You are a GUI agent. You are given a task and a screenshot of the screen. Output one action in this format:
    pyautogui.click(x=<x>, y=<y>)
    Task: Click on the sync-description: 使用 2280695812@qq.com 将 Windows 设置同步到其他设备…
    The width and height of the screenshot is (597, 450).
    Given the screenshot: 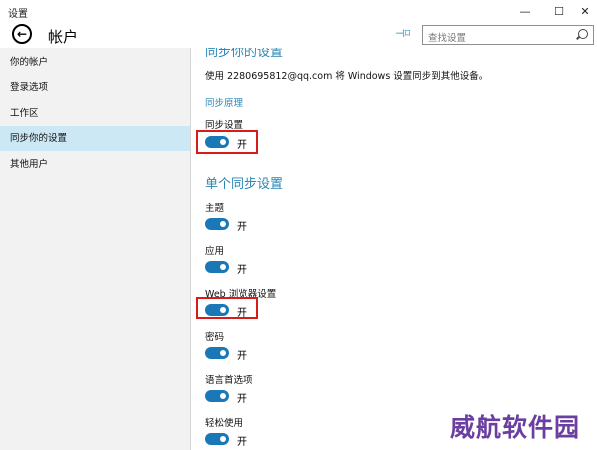 What is the action you would take?
    pyautogui.click(x=347, y=76)
    